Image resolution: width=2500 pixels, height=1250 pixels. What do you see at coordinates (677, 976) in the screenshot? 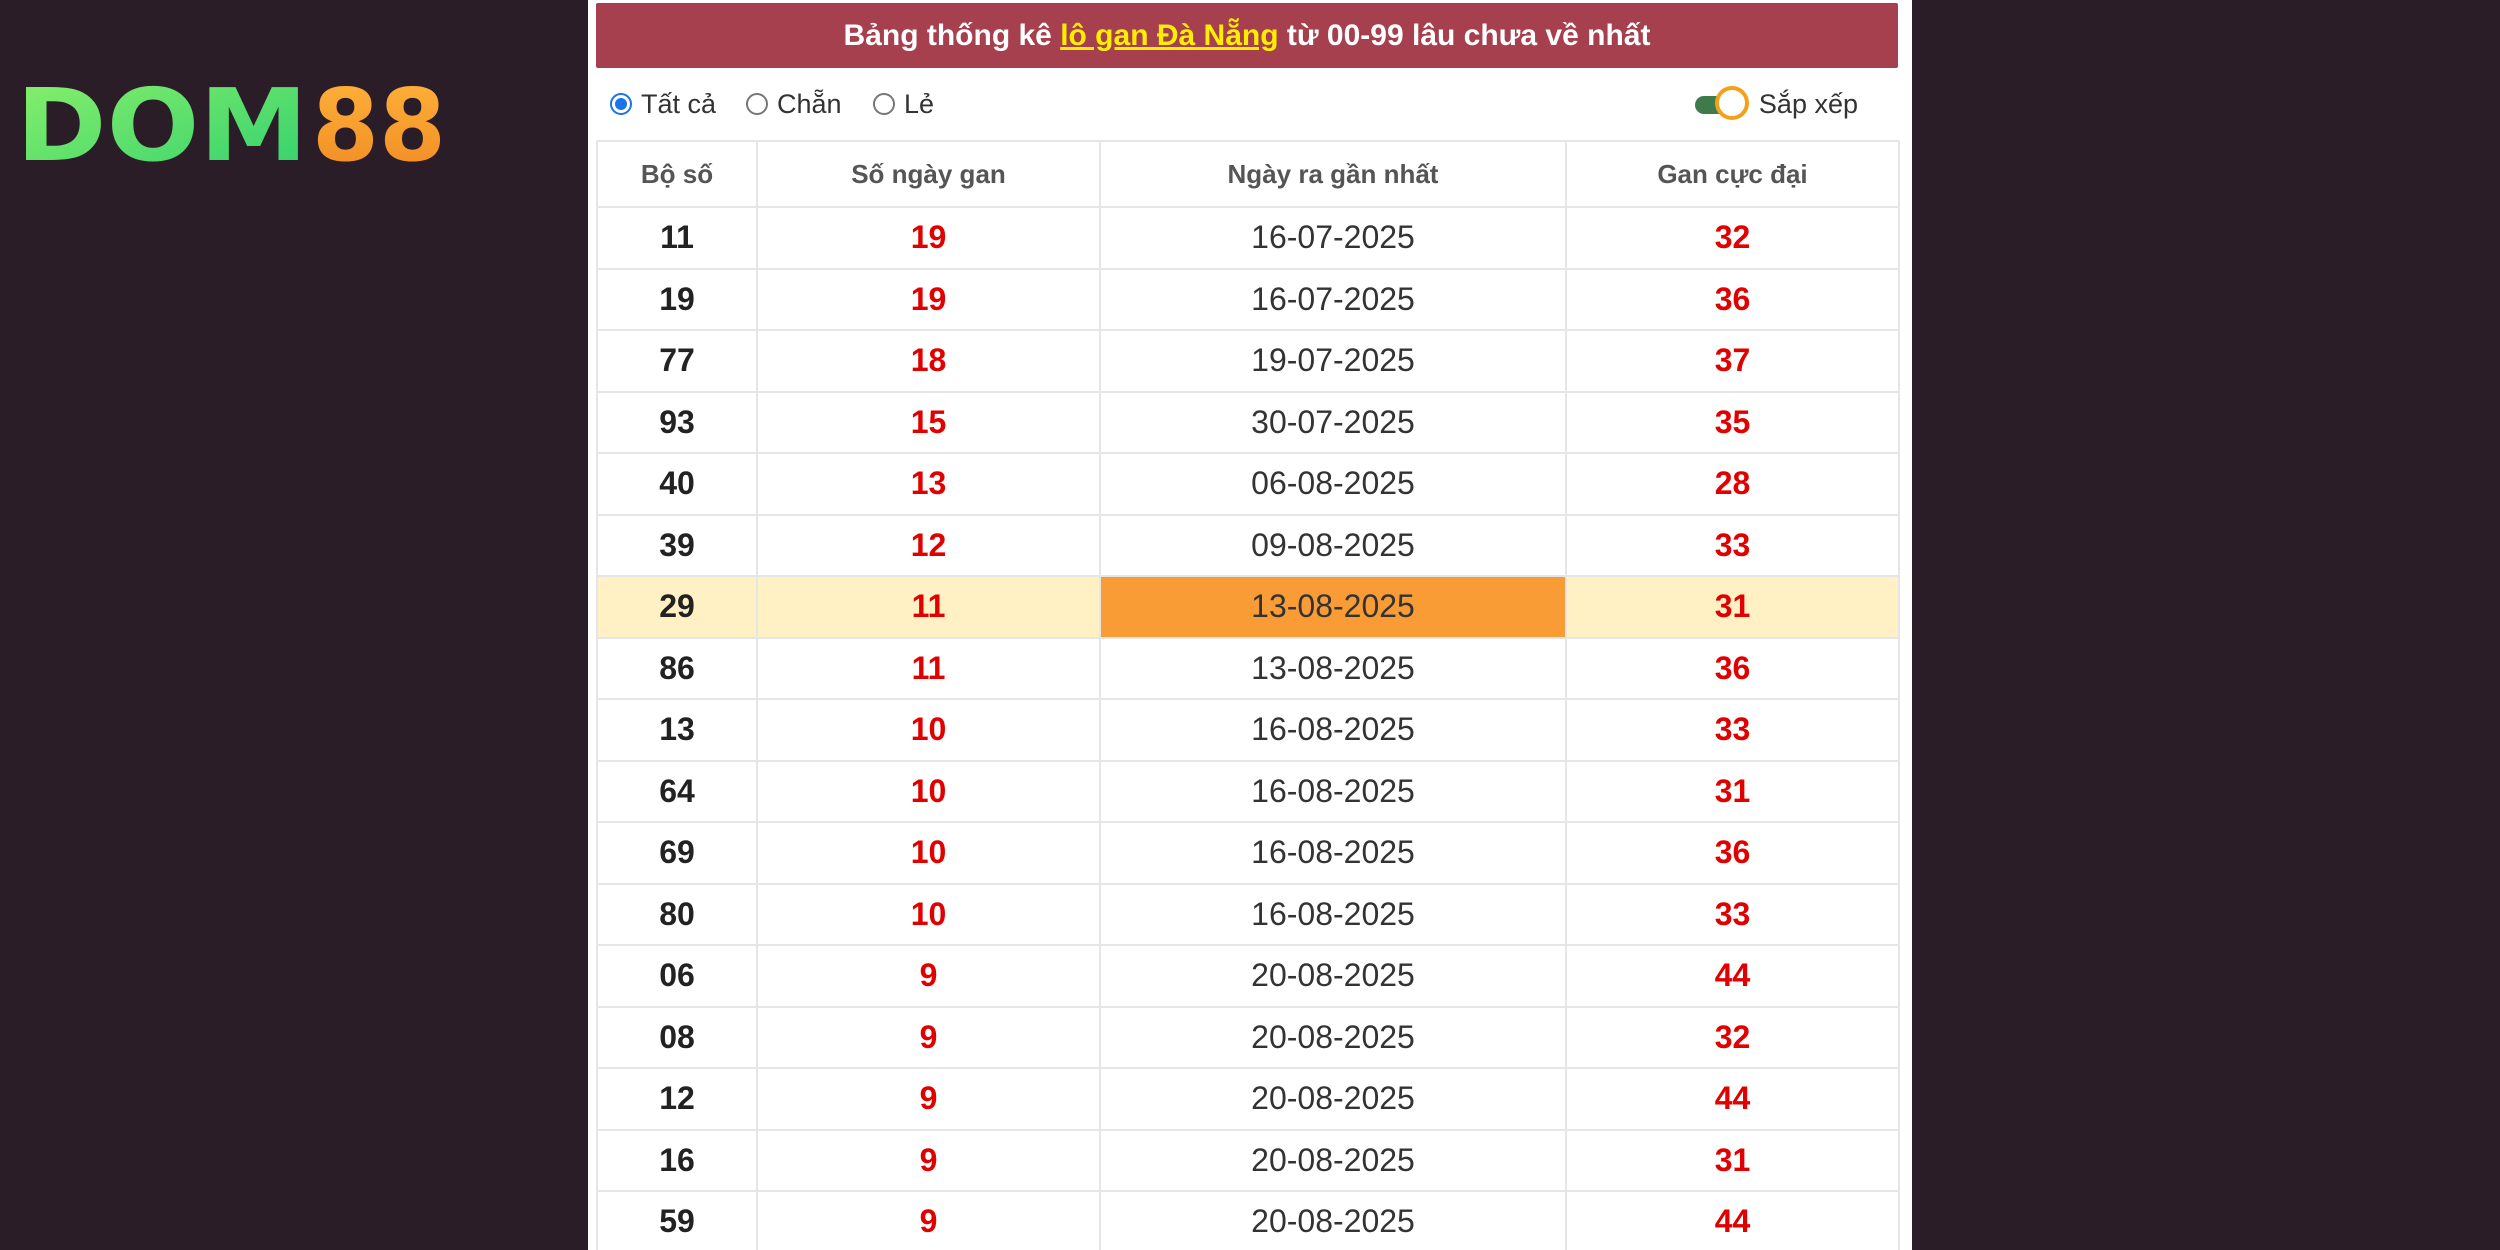
I see `cell-bo-so: 06` at bounding box center [677, 976].